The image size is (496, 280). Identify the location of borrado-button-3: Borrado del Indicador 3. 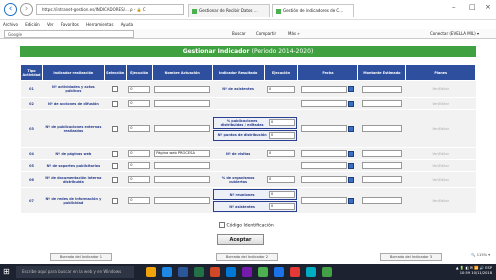
(411, 257).